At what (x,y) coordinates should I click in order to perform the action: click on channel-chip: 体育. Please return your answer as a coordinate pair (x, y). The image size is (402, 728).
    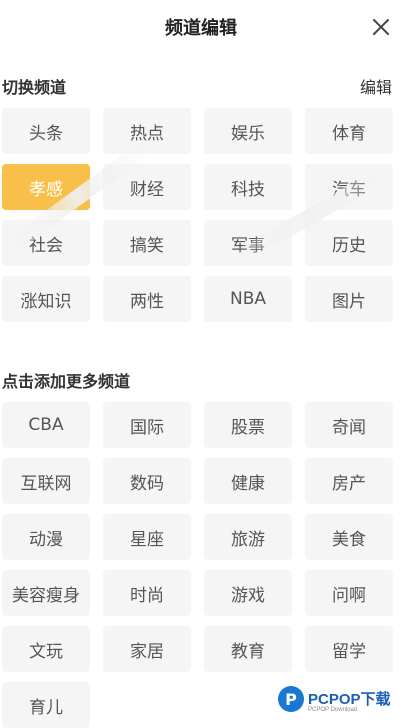
    Looking at the image, I should click on (349, 131).